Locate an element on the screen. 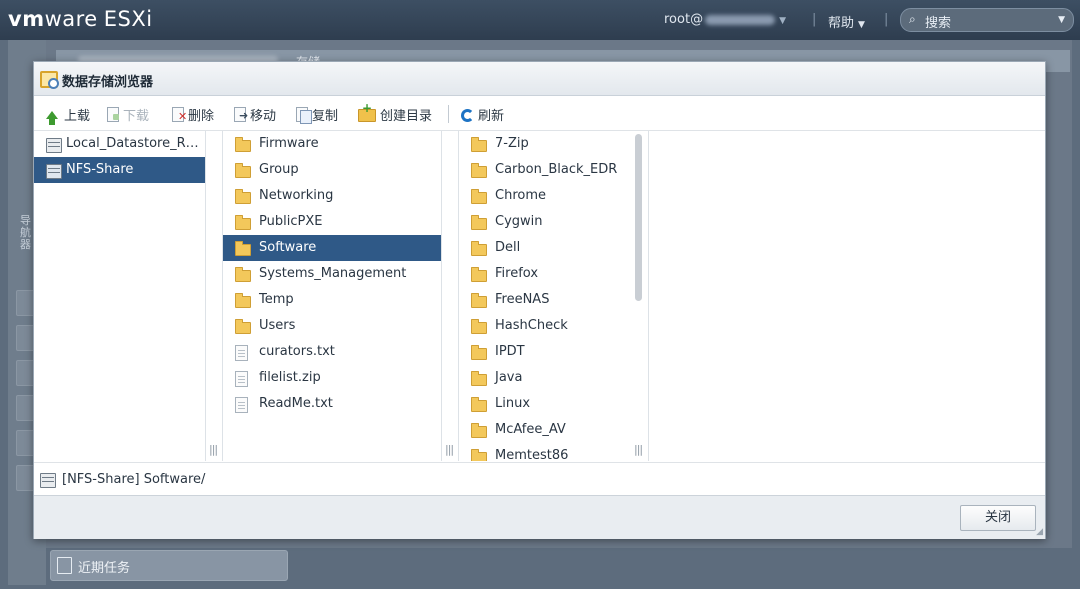  upload-button: 上载 is located at coordinates (68, 115).